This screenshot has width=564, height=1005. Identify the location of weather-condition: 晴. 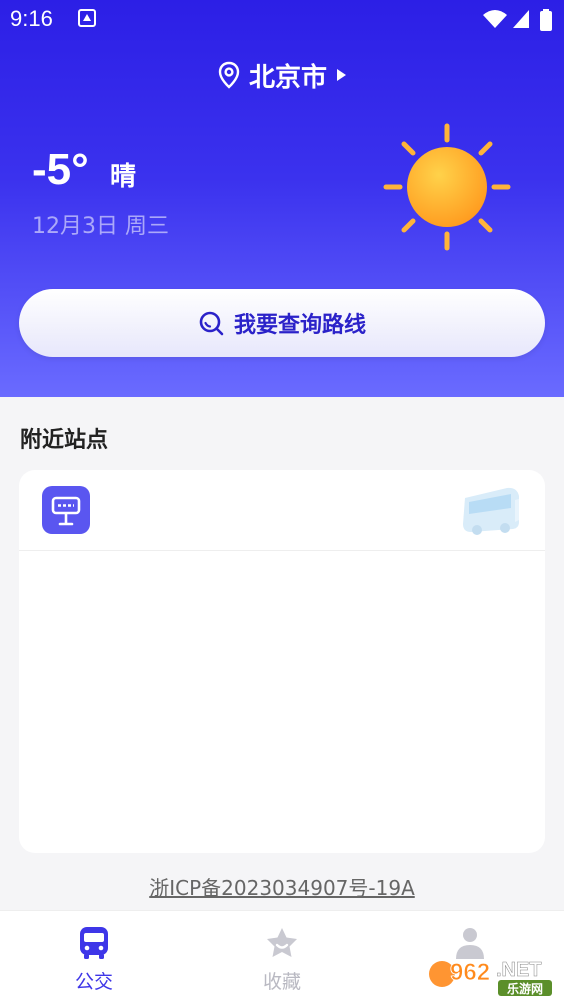
(123, 177).